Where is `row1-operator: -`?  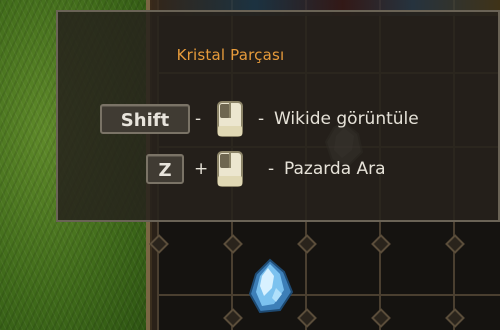
row1-operator: - is located at coordinates (198, 119).